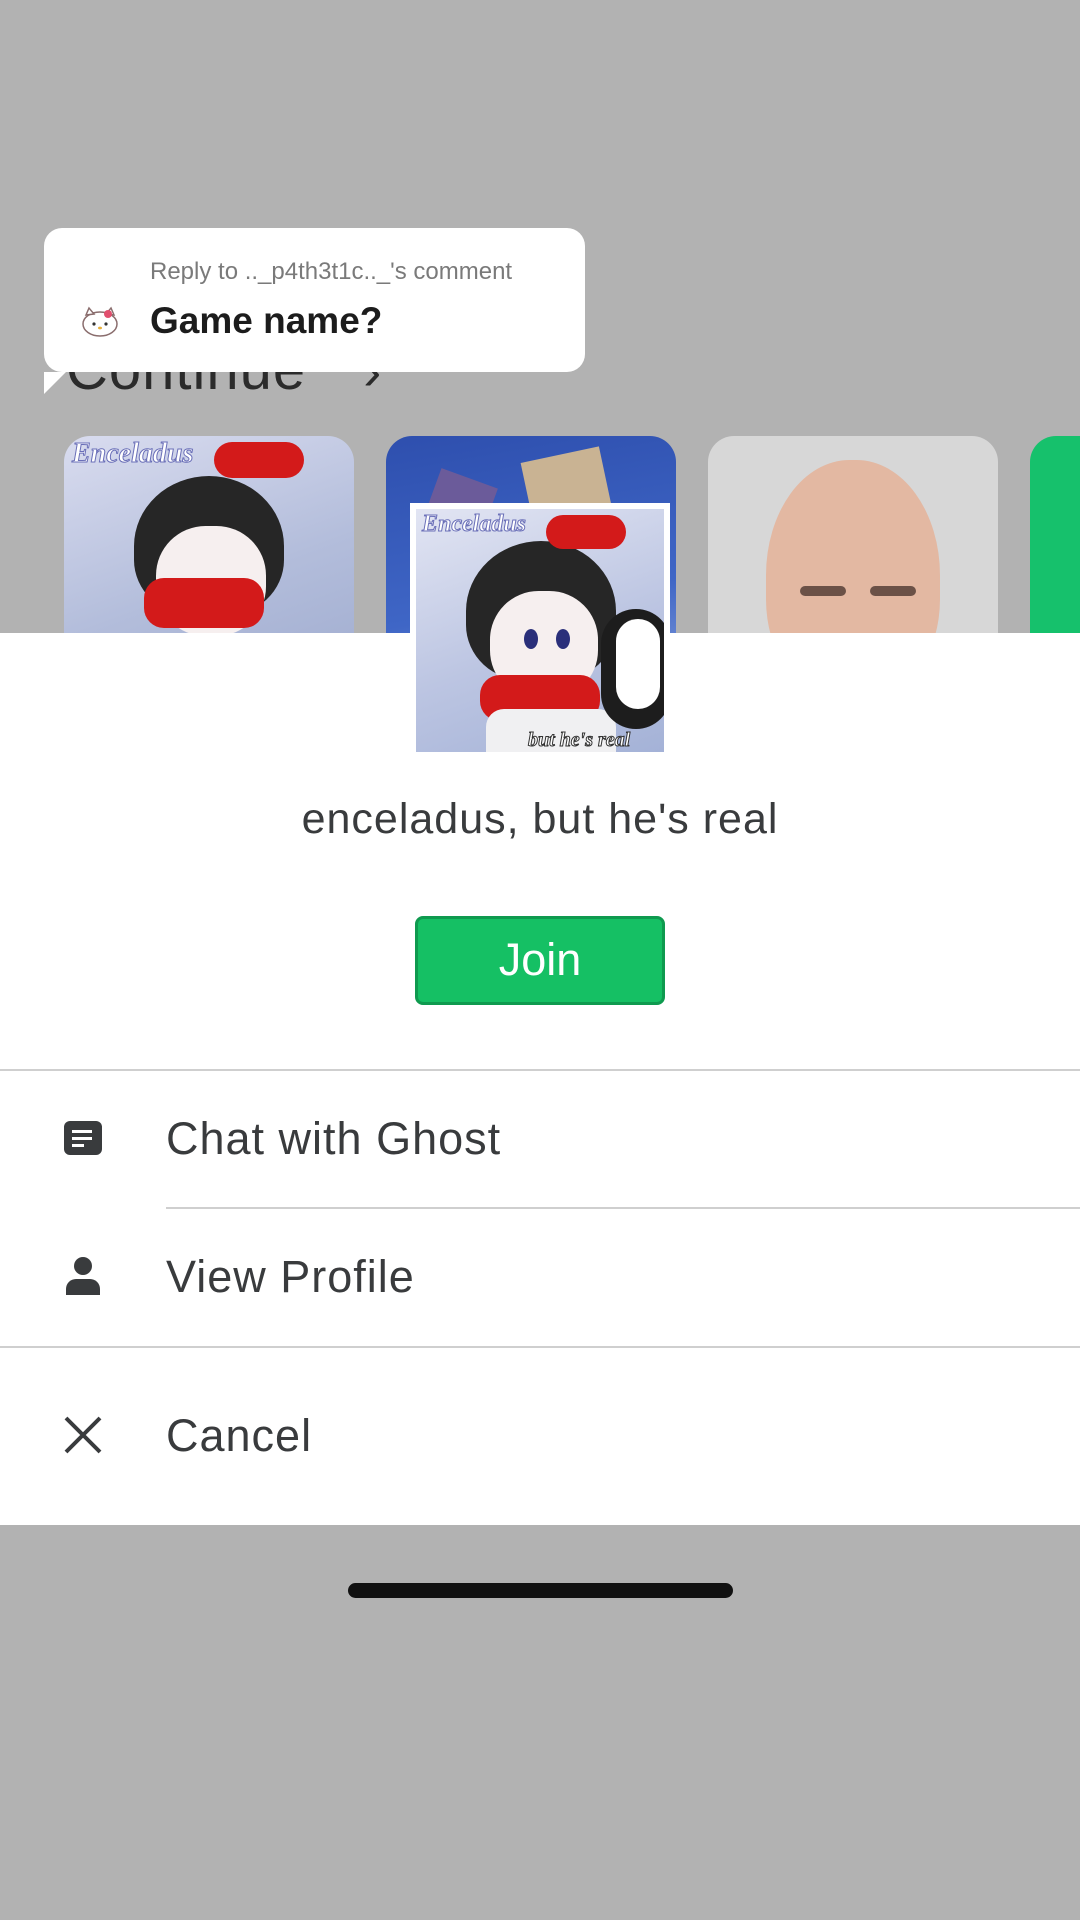  I want to click on menu-item-cancel: Cancel, so click(540, 1436).